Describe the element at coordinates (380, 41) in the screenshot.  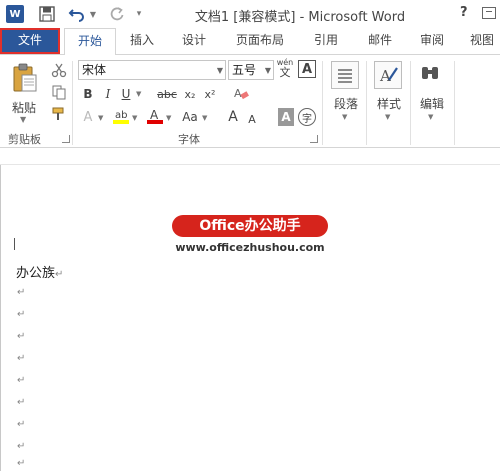
I see `tab-mailings: 邮件` at that location.